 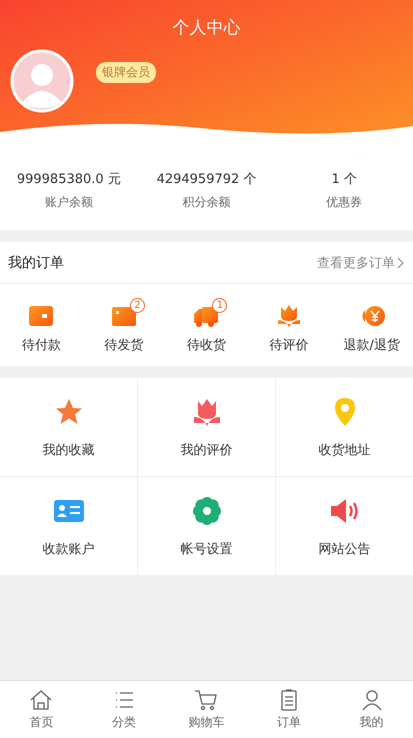 I want to click on order-status-button: 1 待收货, so click(x=206, y=325).